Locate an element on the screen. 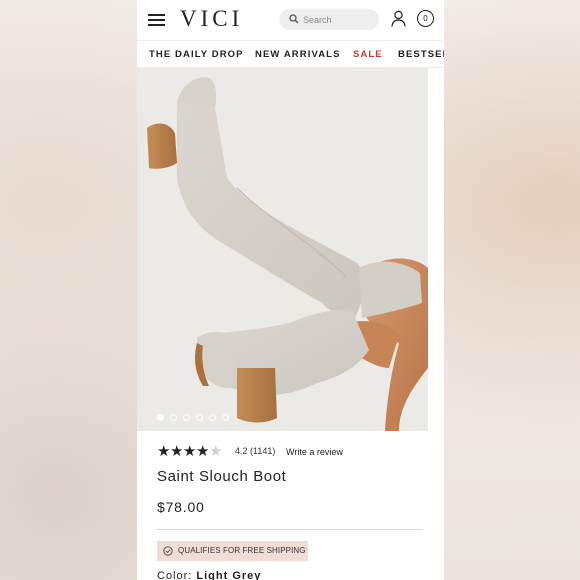 This screenshot has height=580, width=580. rating-row: ★ ★ ★ ★ ★ 4.2 (1141) Write a review is located at coordinates (297, 452).